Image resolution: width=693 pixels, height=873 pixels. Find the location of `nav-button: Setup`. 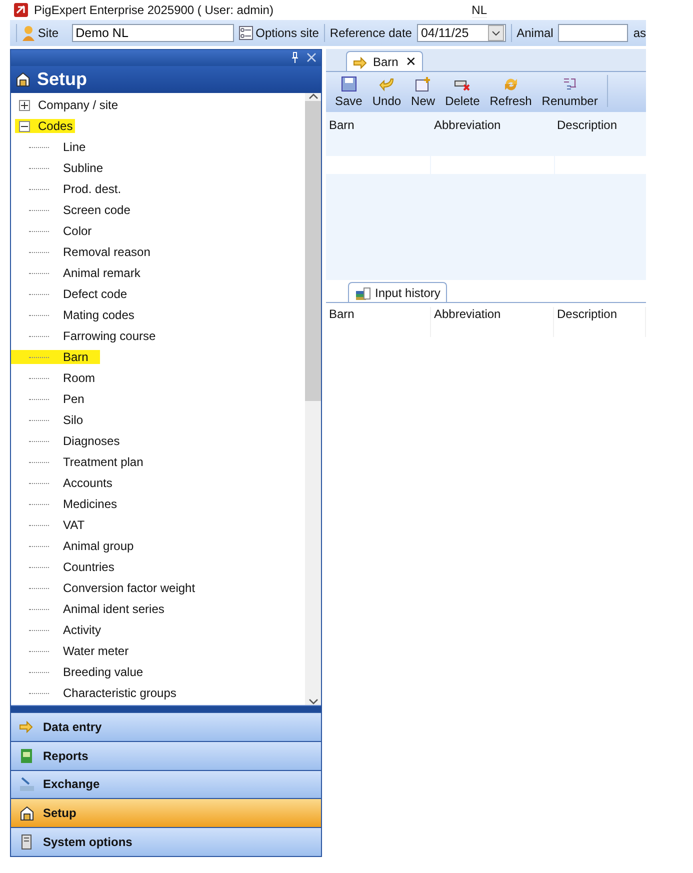

nav-button: Setup is located at coordinates (166, 813).